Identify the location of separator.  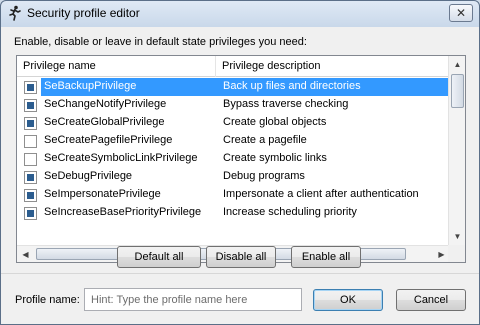
(240, 273).